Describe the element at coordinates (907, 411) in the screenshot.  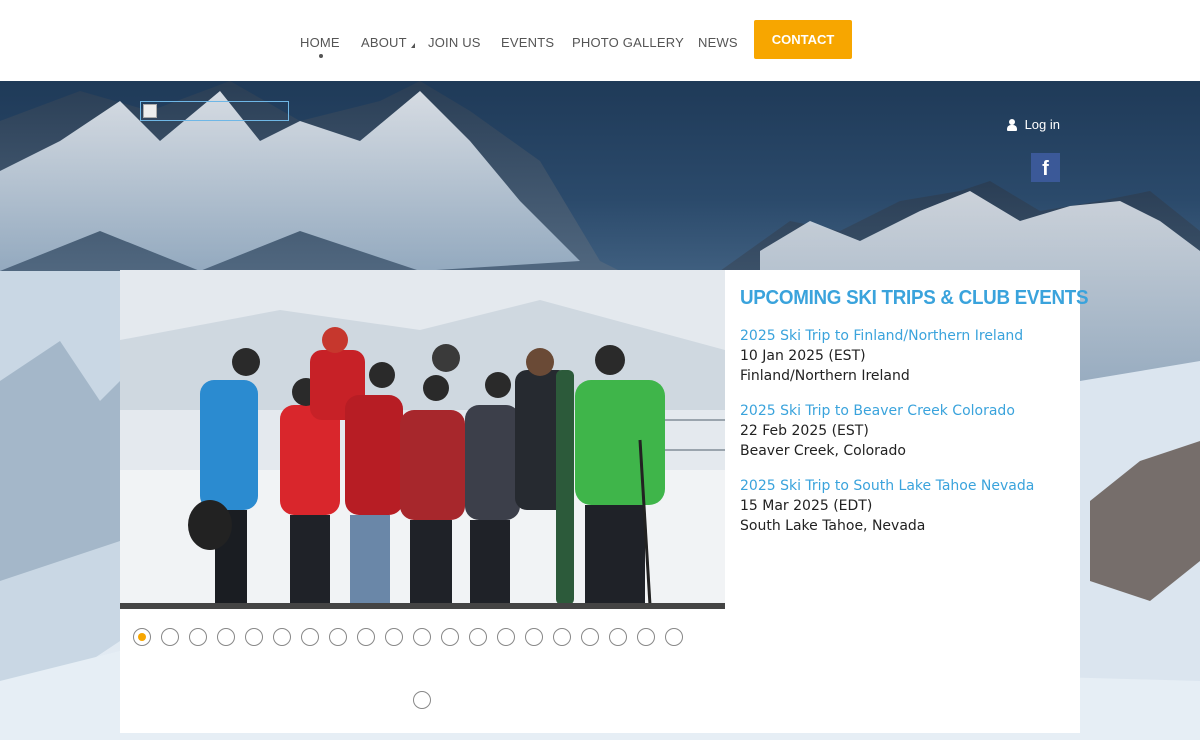
I see `event-title-link: 2025 Ski Trip to Beaver Creek Colorado` at that location.